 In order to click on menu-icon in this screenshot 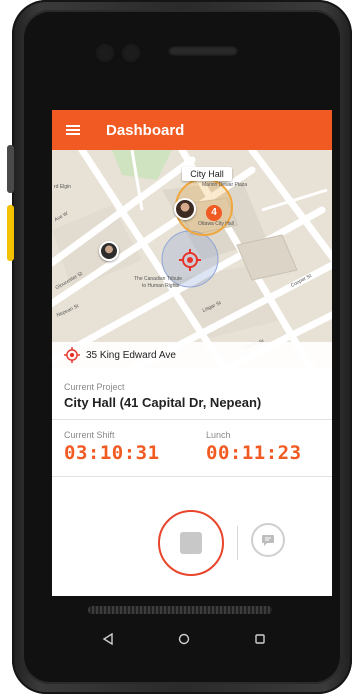, I will do `click(73, 130)`.